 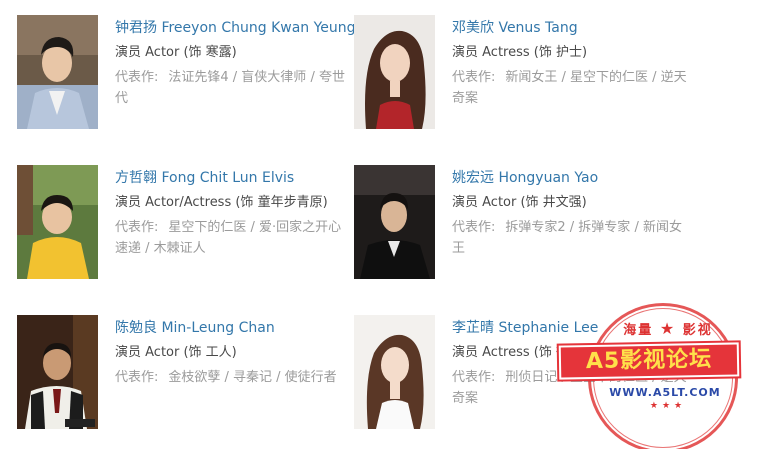 What do you see at coordinates (160, 248) in the screenshot?
I see `works-line-2: 速递 / 木棘证人` at bounding box center [160, 248].